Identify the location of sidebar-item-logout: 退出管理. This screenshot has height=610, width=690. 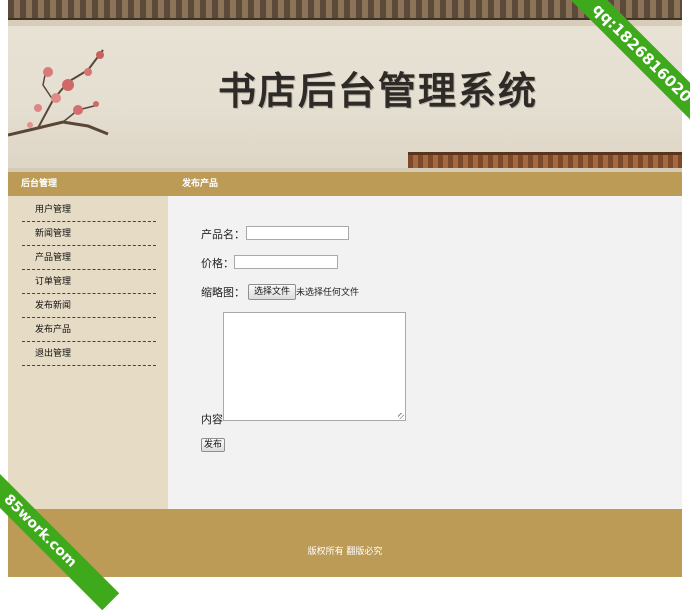
(89, 354).